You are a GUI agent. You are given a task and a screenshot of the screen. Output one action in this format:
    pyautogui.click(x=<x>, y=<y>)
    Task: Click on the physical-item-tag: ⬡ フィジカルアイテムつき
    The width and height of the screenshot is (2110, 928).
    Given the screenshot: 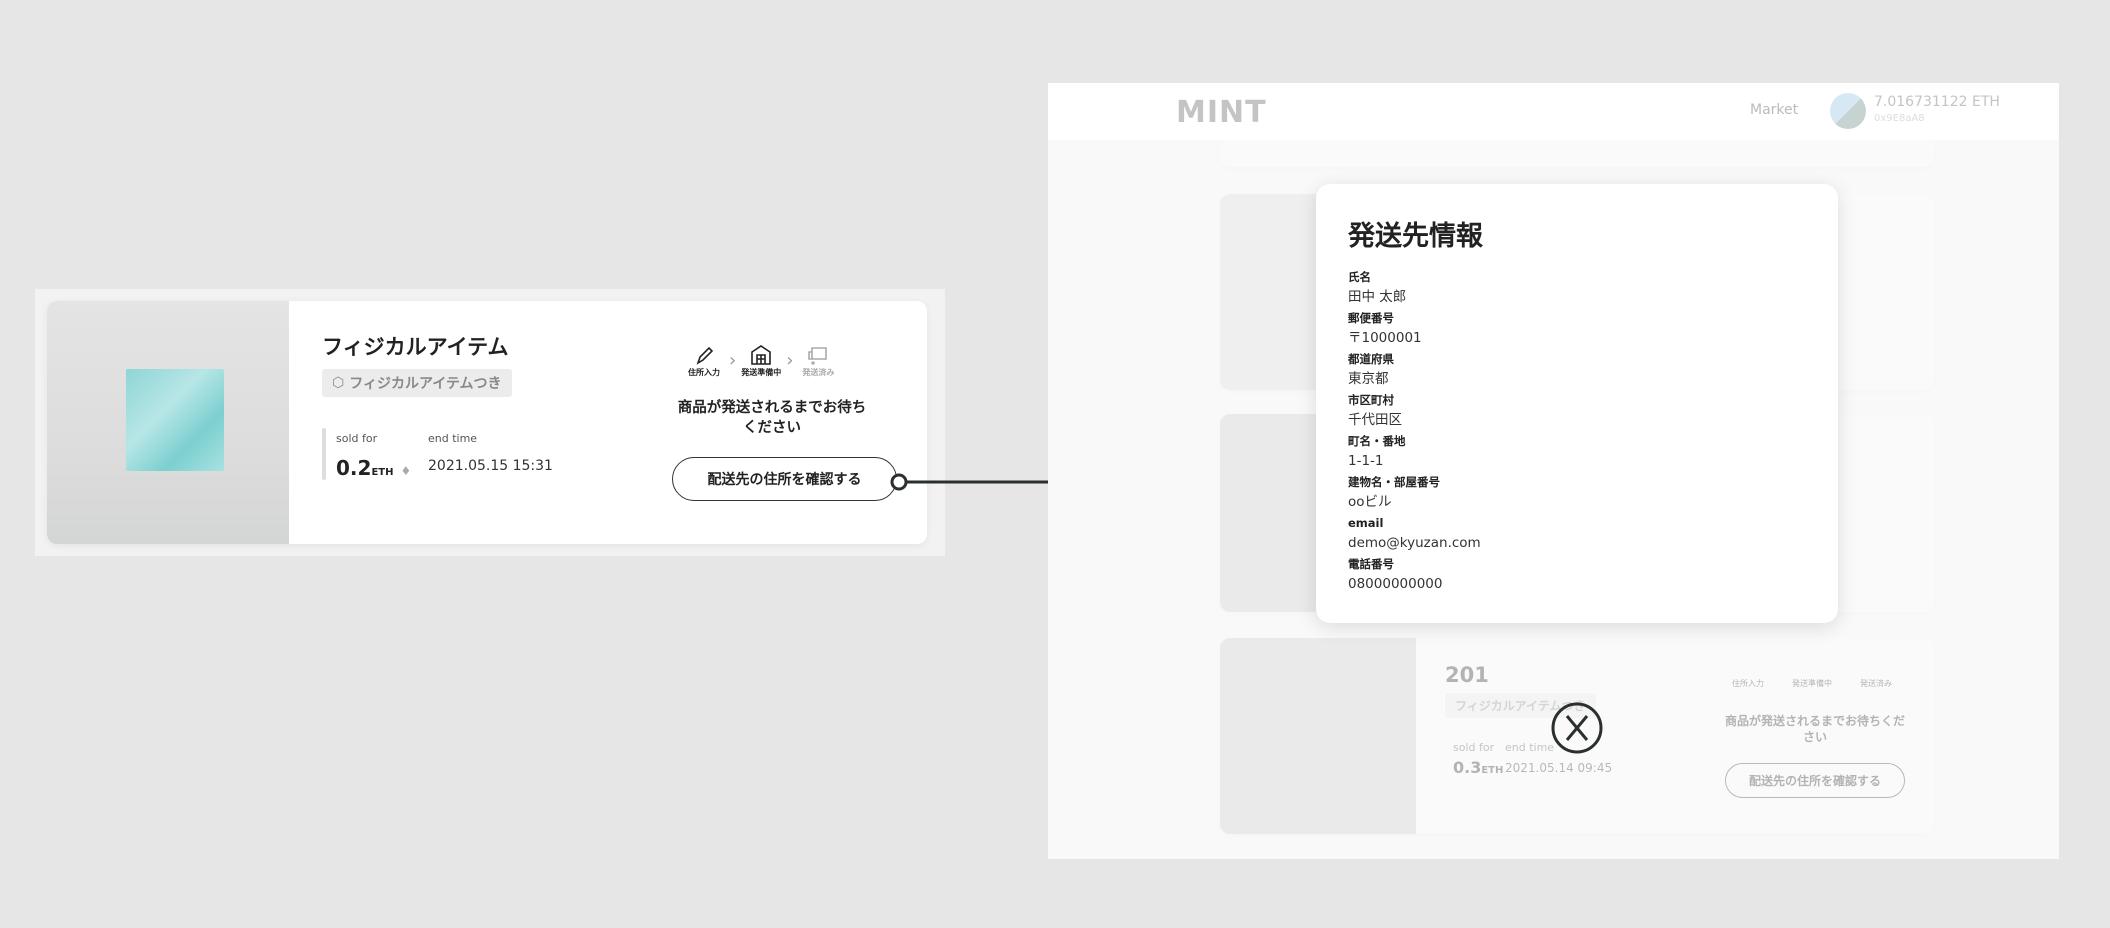 What is the action you would take?
    pyautogui.click(x=417, y=383)
    